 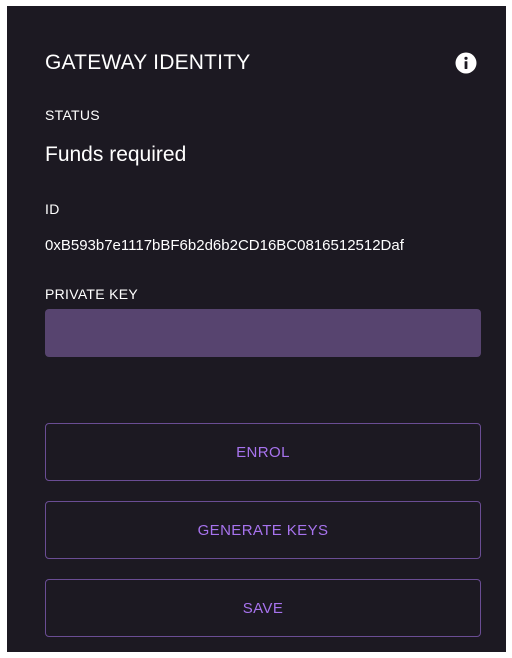 I want to click on enrol-button: ENROL, so click(x=263, y=452).